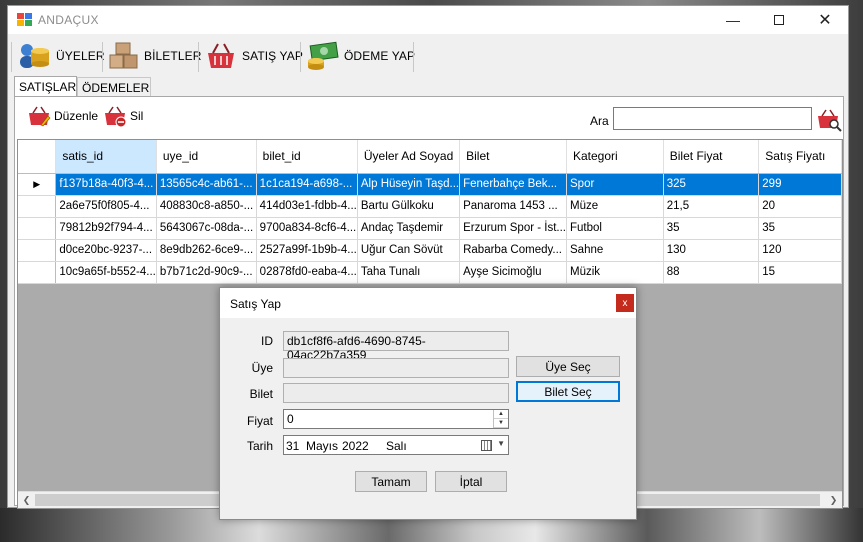 Image resolution: width=863 pixels, height=542 pixels. I want to click on minimize-icon: —, so click(733, 20).